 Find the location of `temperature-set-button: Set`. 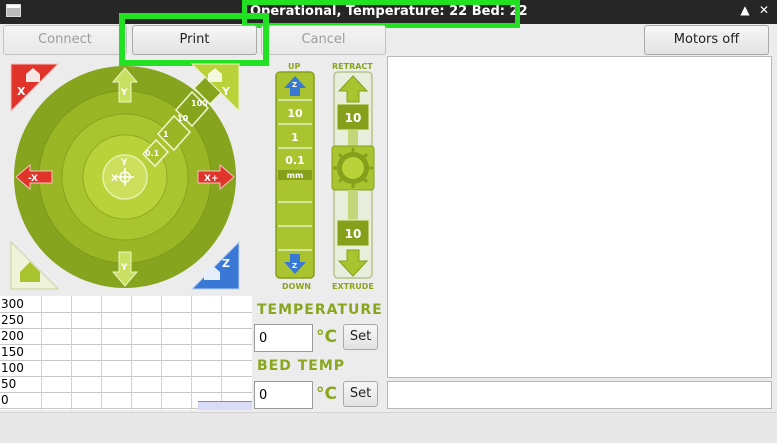

temperature-set-button: Set is located at coordinates (360, 337).